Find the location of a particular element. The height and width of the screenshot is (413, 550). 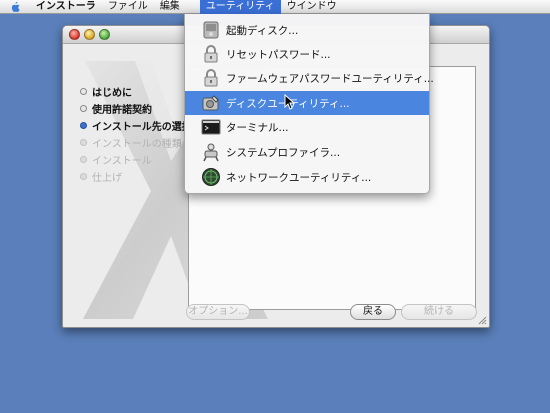

step-install: インストール is located at coordinates (136, 159).